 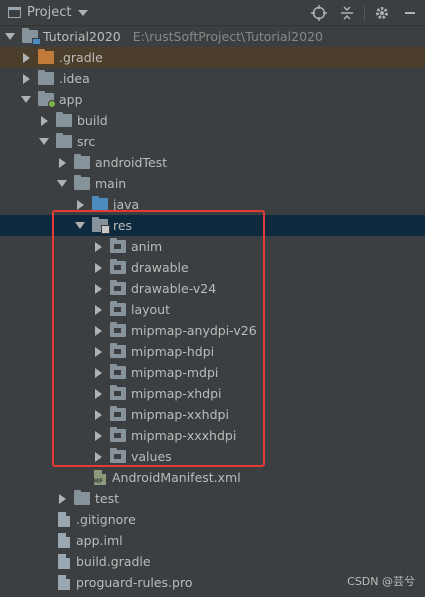 What do you see at coordinates (212, 225) in the screenshot?
I see `tree-item-res: res` at bounding box center [212, 225].